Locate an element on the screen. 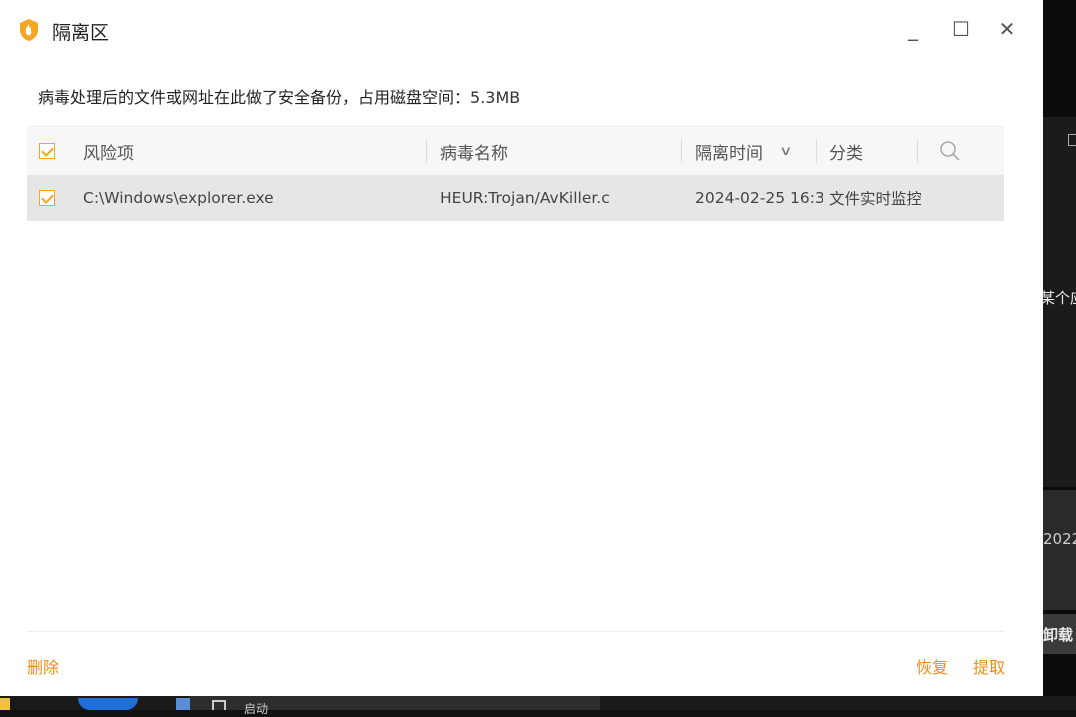  taskbar-window-icon is located at coordinates (219, 705).